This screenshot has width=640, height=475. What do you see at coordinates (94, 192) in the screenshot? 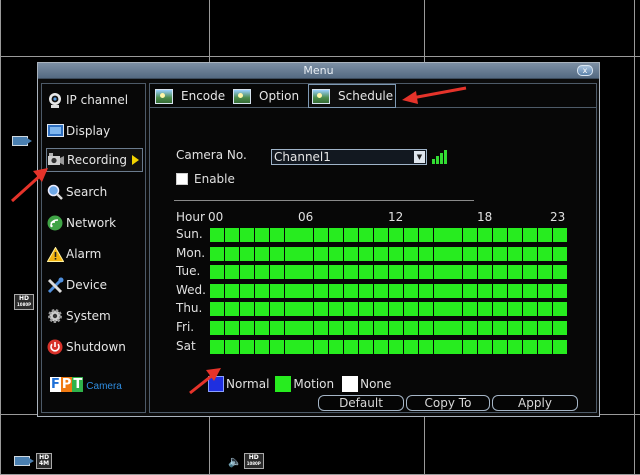
I see `sidebar-item-search: Search` at bounding box center [94, 192].